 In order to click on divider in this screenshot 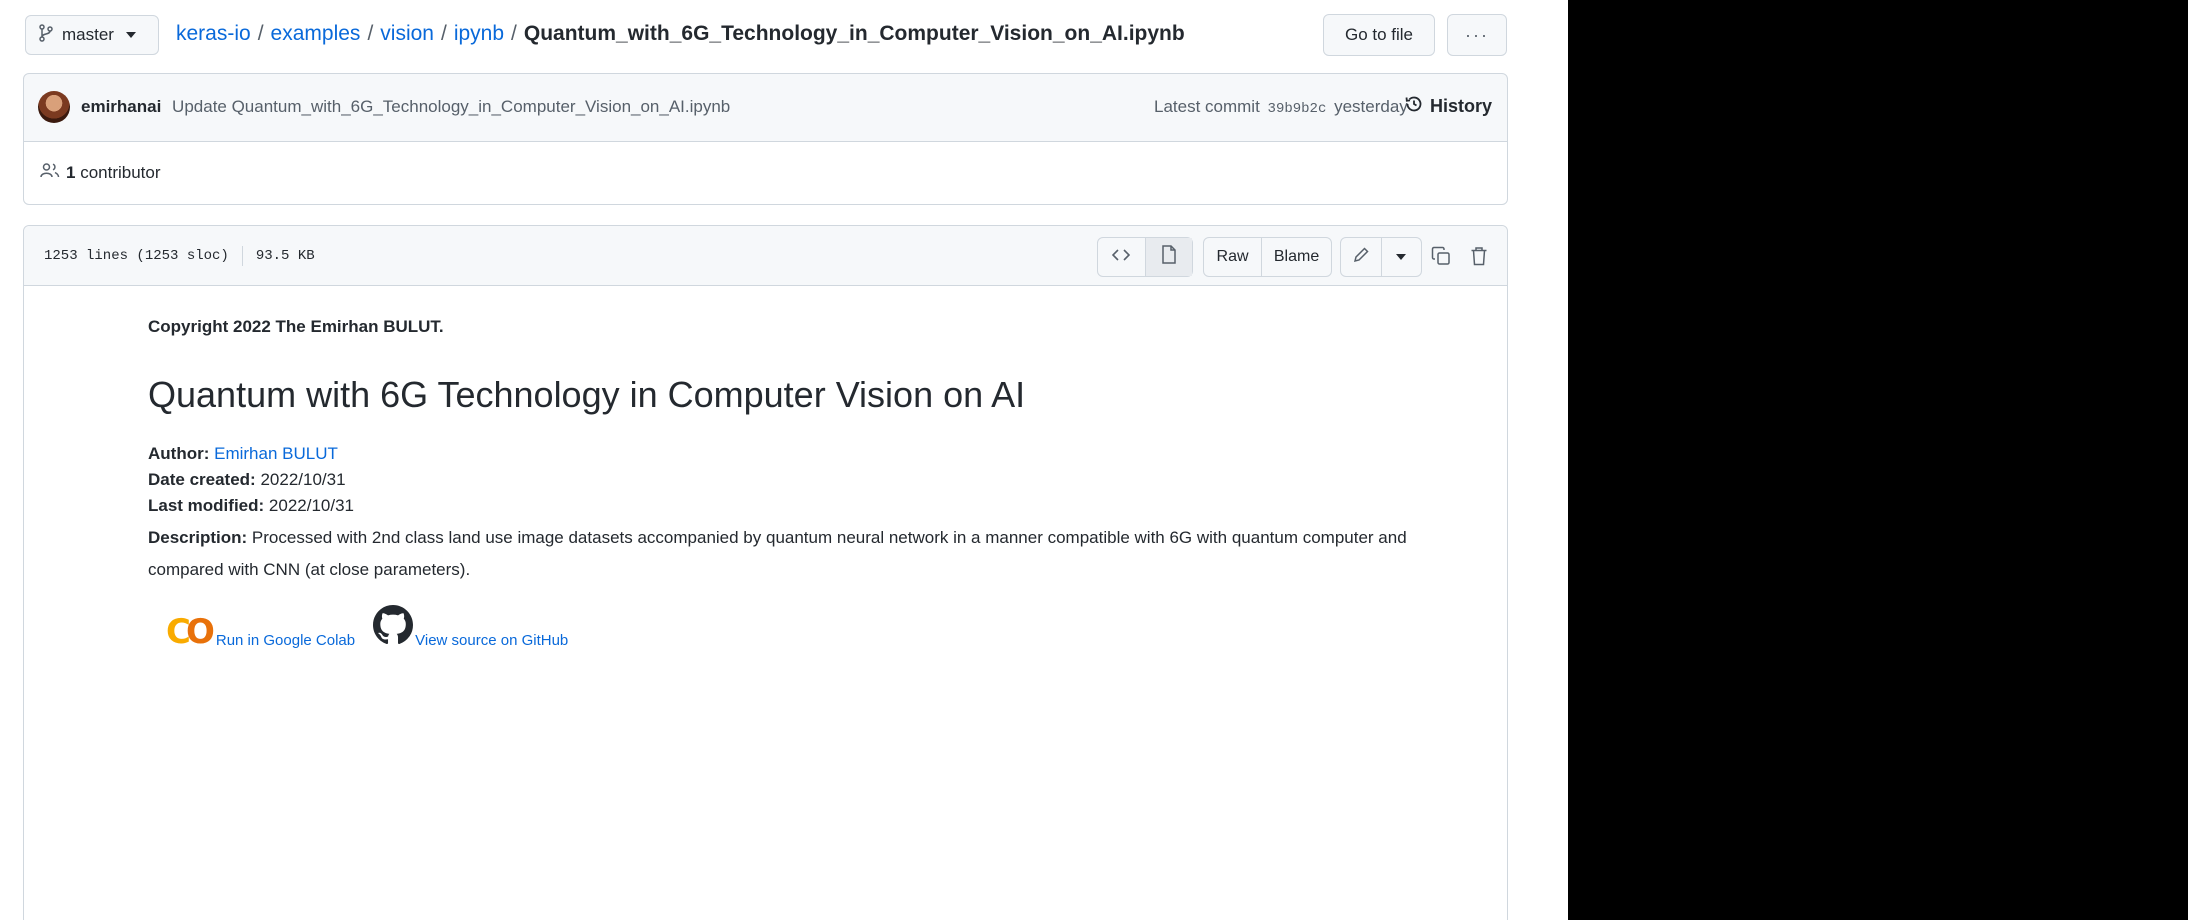, I will do `click(242, 256)`.